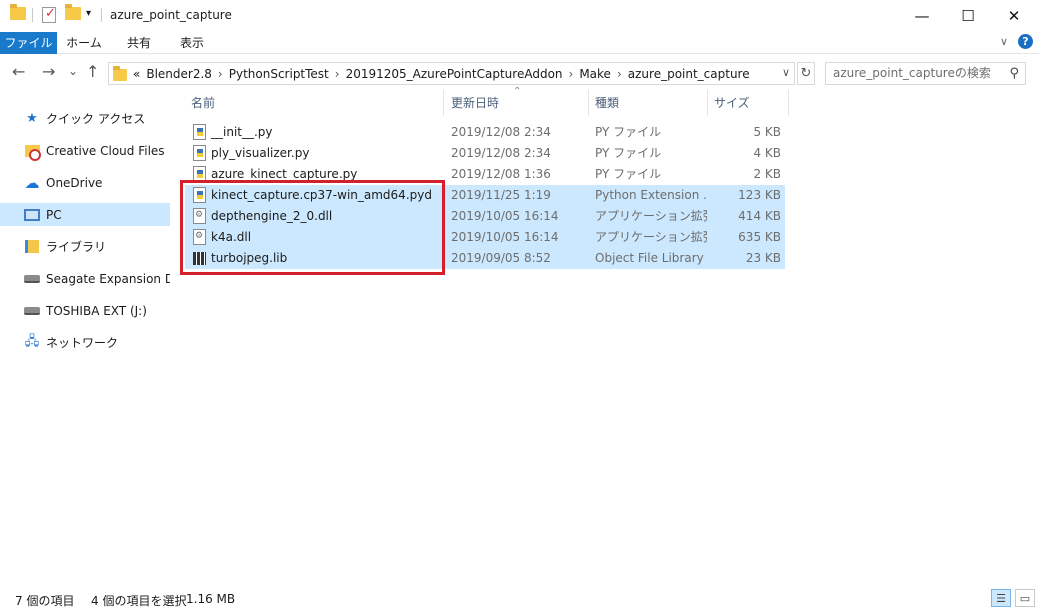  What do you see at coordinates (105, 150) in the screenshot?
I see `sidebar-item-label: Creative Cloud Files` at bounding box center [105, 150].